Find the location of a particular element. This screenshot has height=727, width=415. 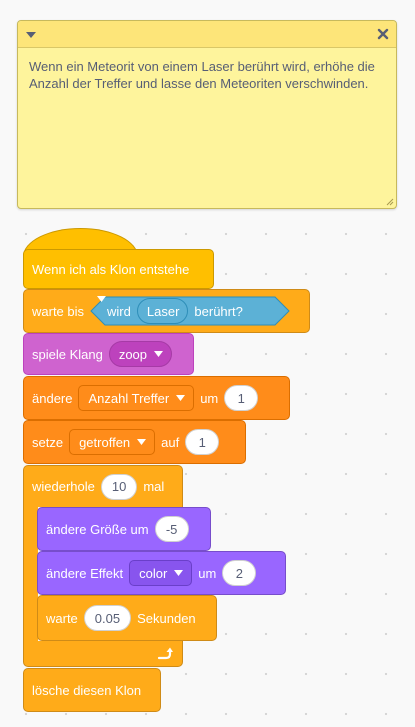

set-var-to-label: auf is located at coordinates (170, 442).